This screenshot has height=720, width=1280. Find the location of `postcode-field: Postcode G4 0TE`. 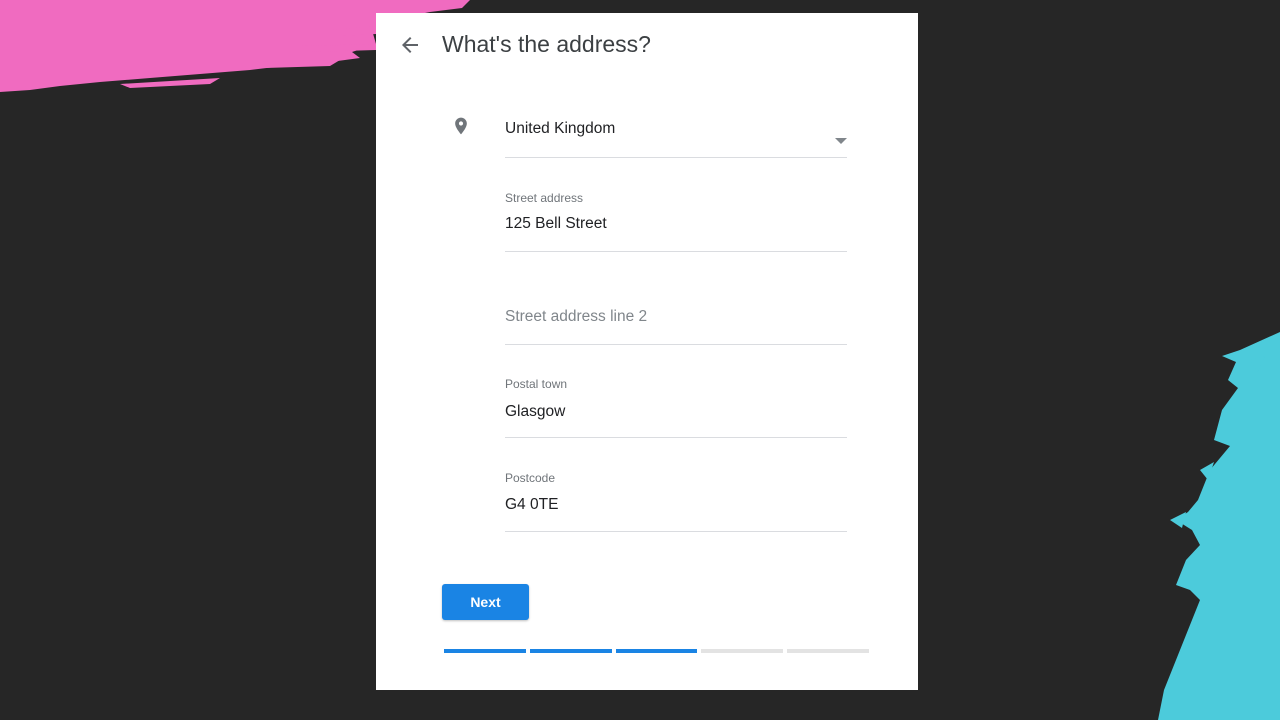

postcode-field: Postcode G4 0TE is located at coordinates (676, 501).